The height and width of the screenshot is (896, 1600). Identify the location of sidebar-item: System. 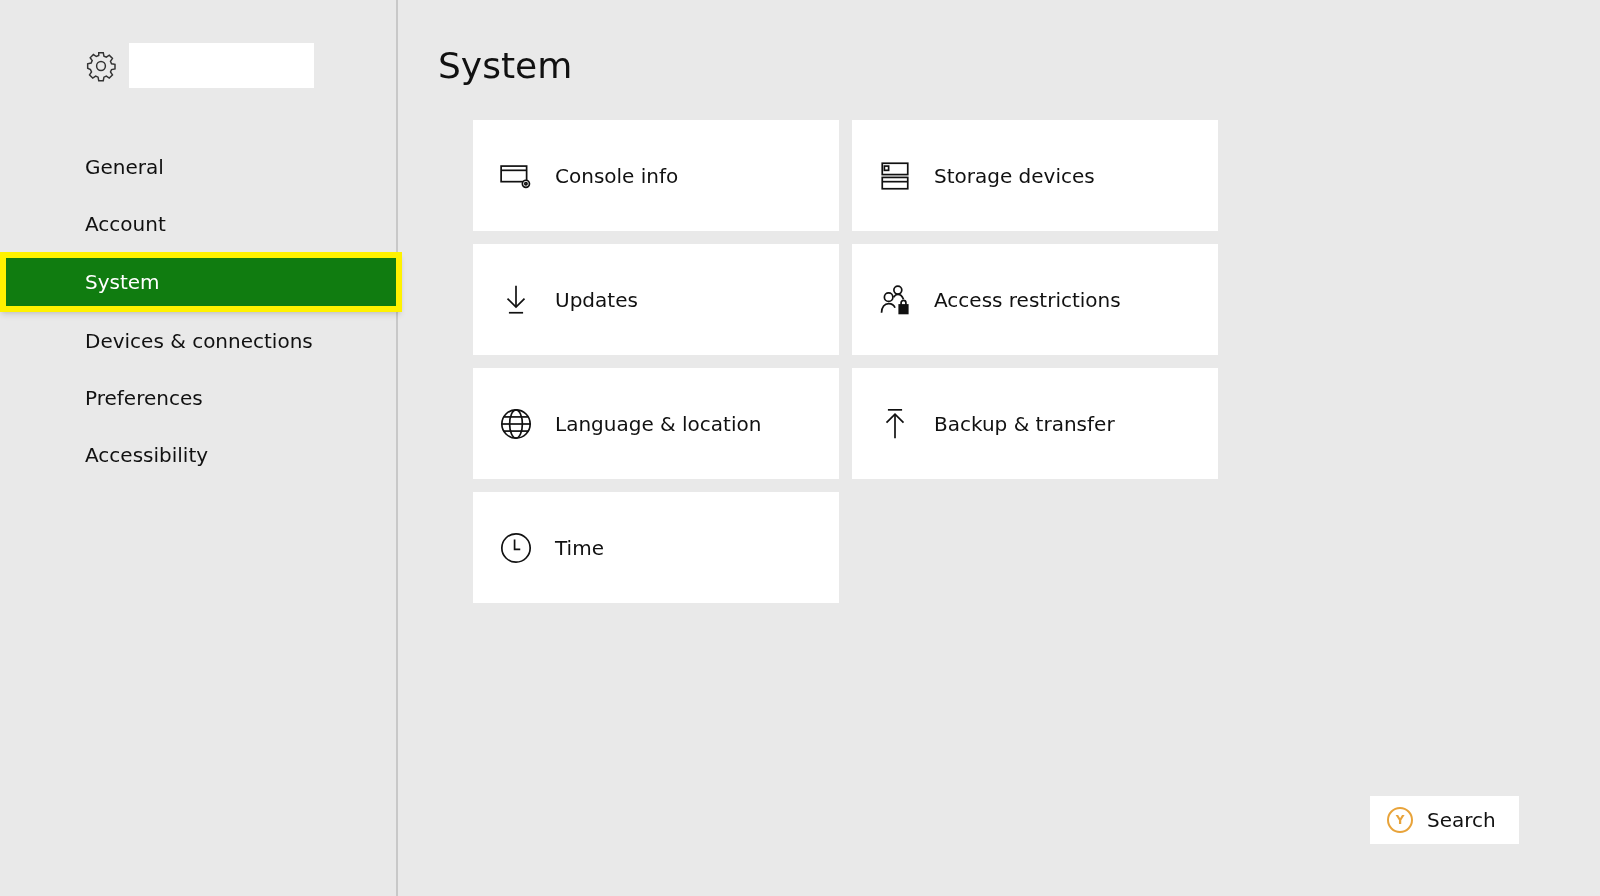
(201, 282).